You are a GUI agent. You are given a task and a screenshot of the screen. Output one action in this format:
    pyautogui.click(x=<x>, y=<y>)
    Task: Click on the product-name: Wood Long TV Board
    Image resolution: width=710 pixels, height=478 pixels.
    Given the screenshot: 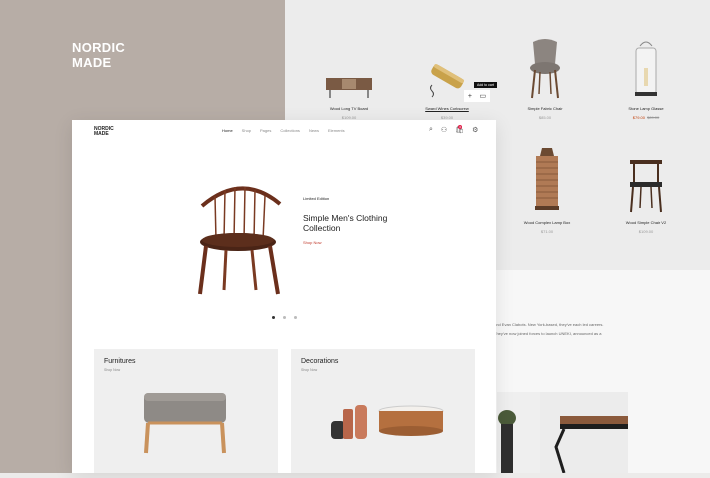 What is the action you would take?
    pyautogui.click(x=349, y=108)
    